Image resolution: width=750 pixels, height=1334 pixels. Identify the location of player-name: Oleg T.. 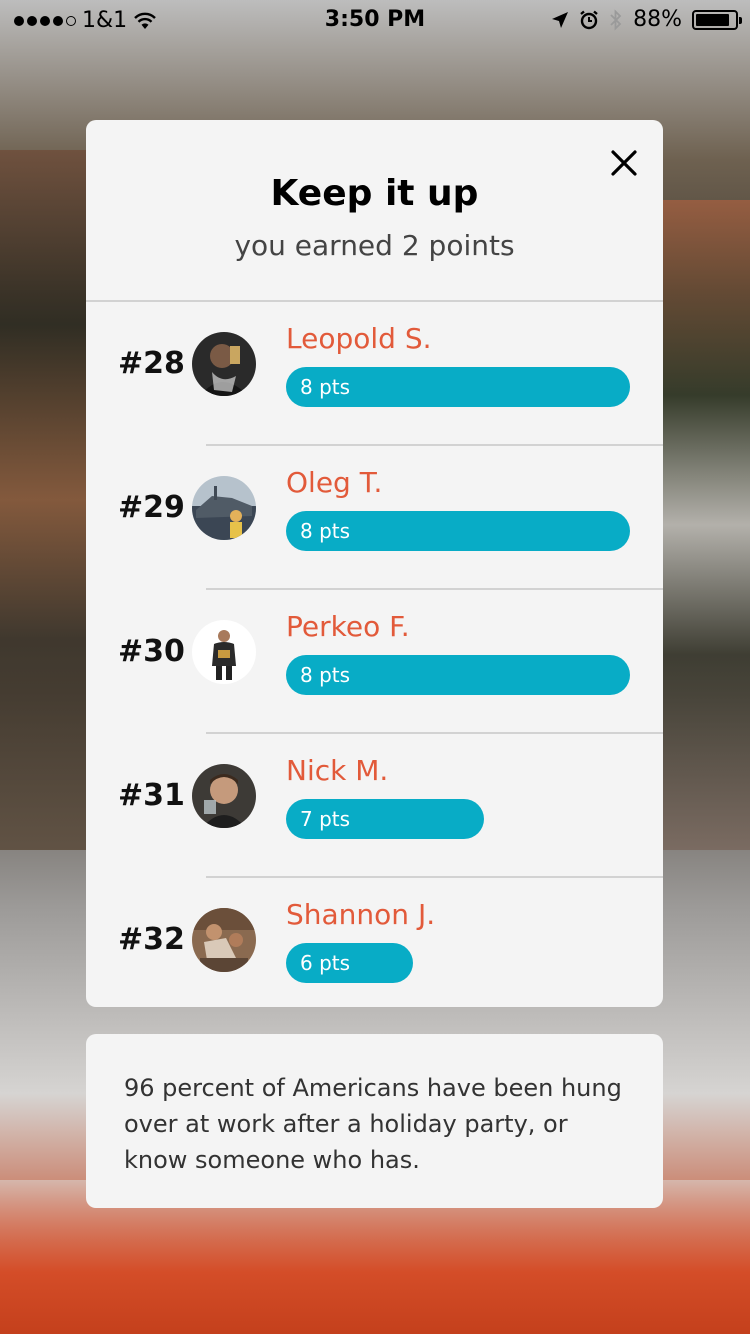
(334, 482).